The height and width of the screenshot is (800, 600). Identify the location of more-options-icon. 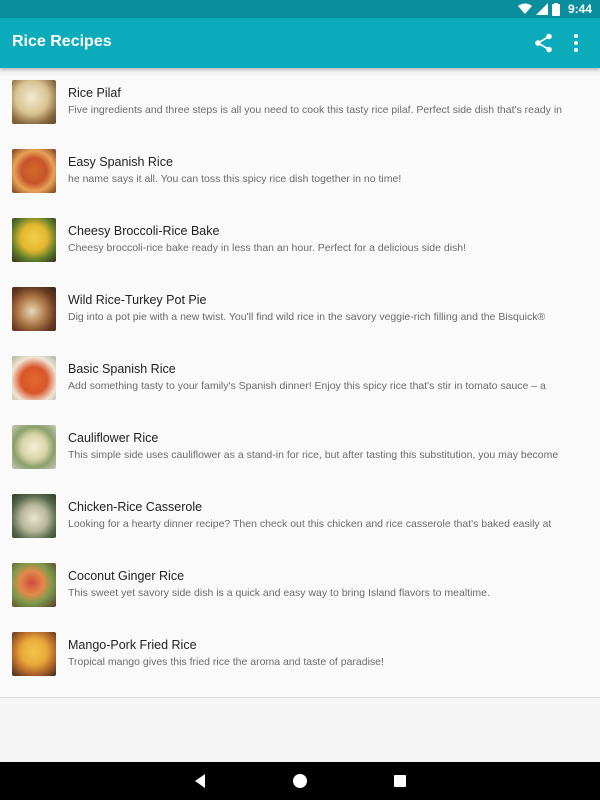
(576, 43).